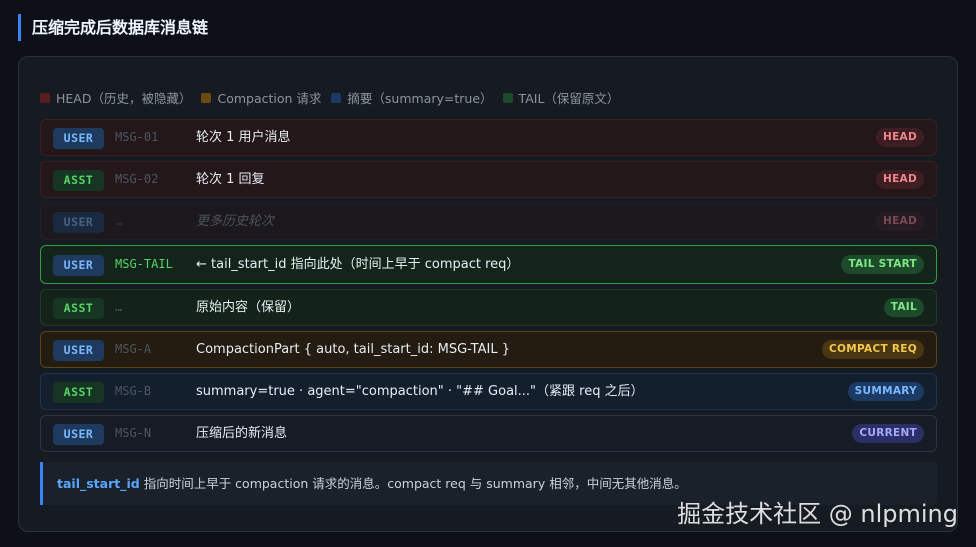 This screenshot has height=547, width=976. I want to click on page-title: 压缩完成后数据库消息链, so click(113, 27).